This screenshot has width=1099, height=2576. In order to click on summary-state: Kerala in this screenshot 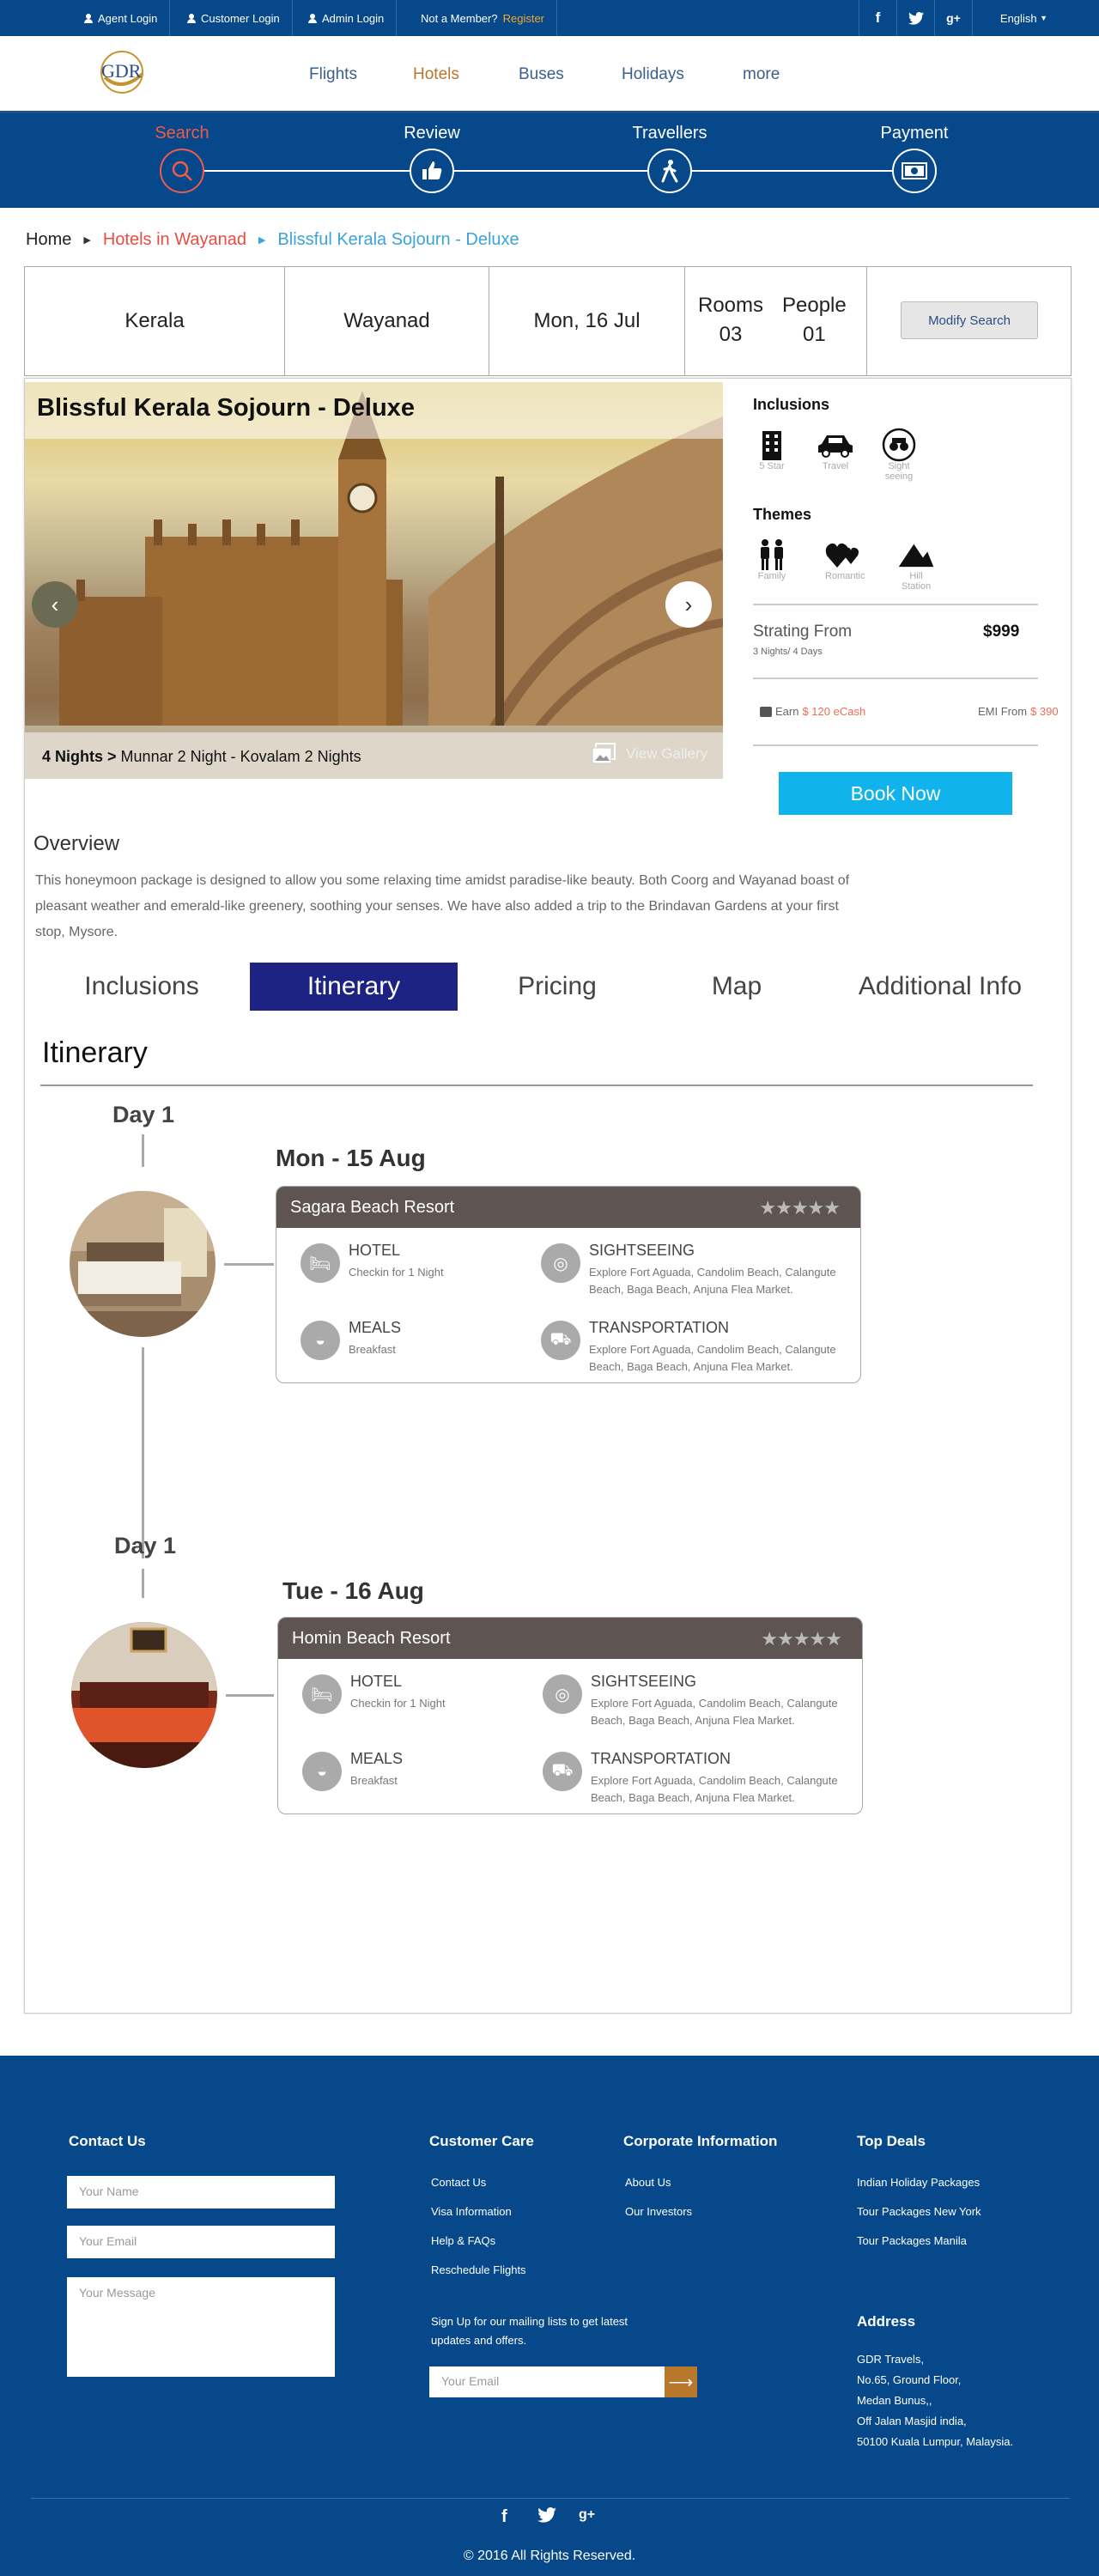, I will do `click(155, 321)`.